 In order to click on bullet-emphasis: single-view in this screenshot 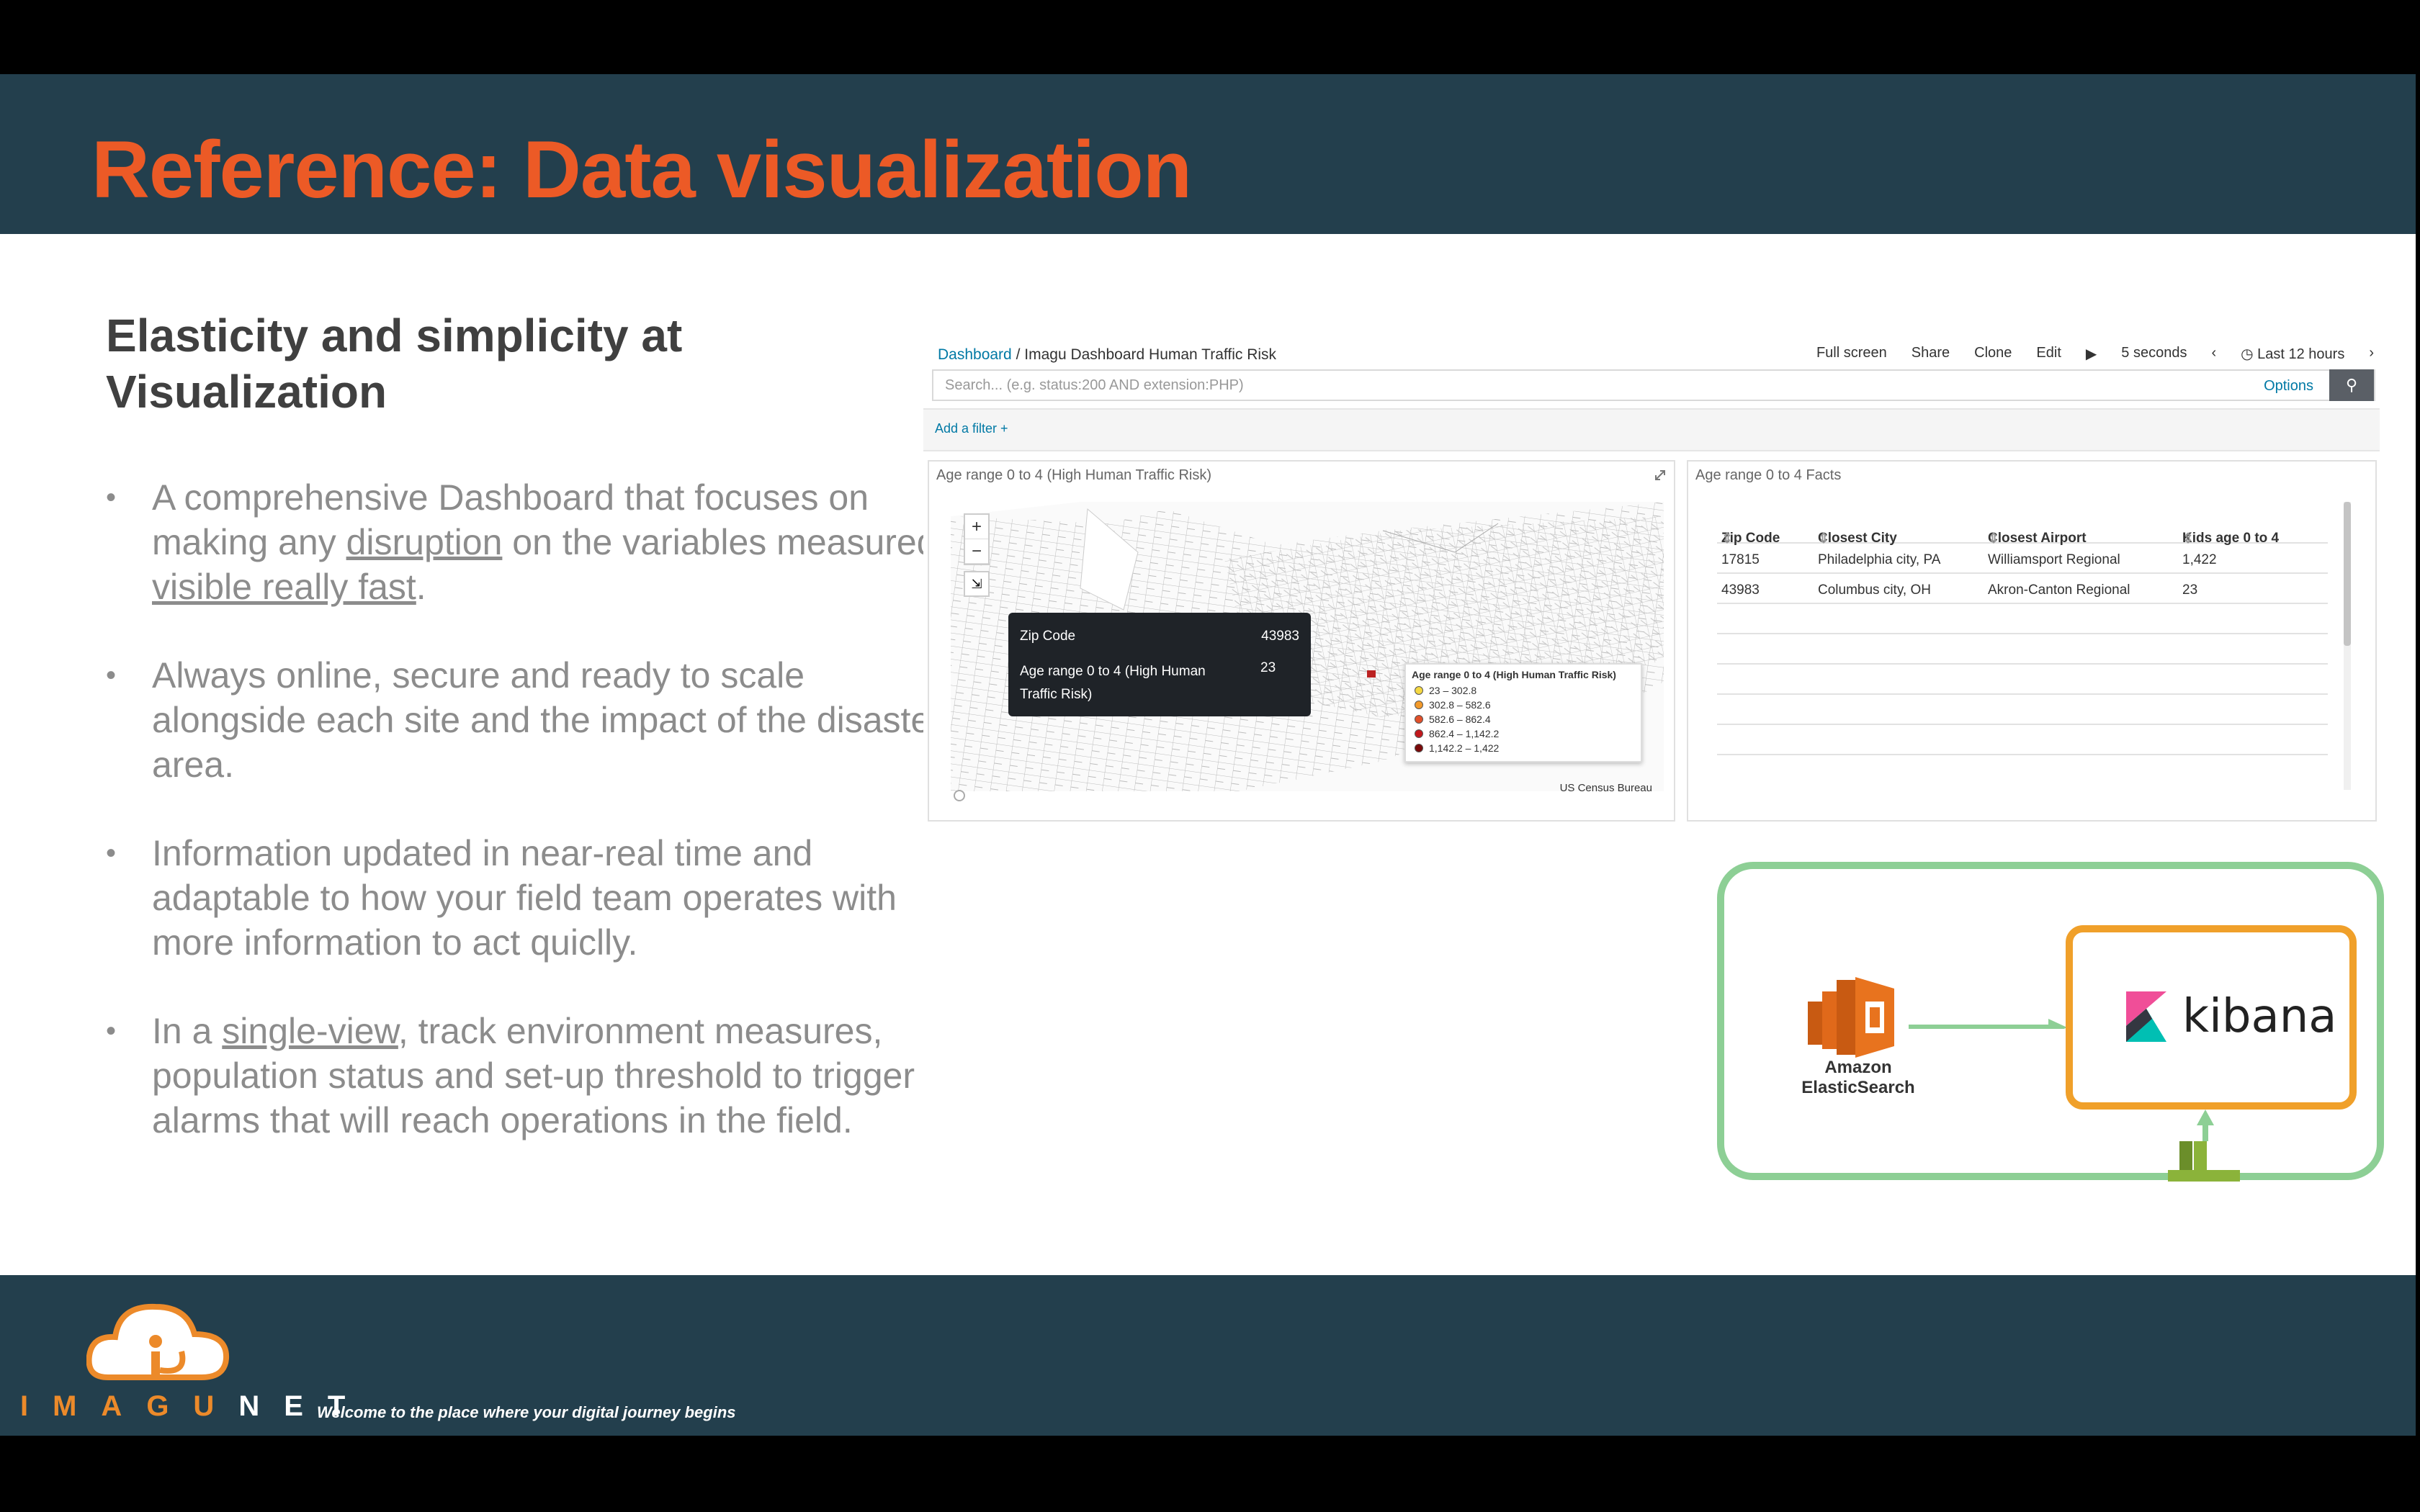, I will do `click(310, 1031)`.